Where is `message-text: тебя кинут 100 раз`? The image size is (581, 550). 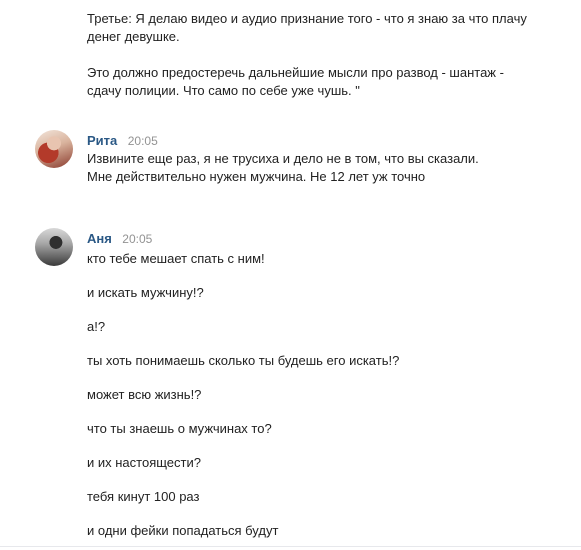
message-text: тебя кинут 100 раз is located at coordinates (143, 496).